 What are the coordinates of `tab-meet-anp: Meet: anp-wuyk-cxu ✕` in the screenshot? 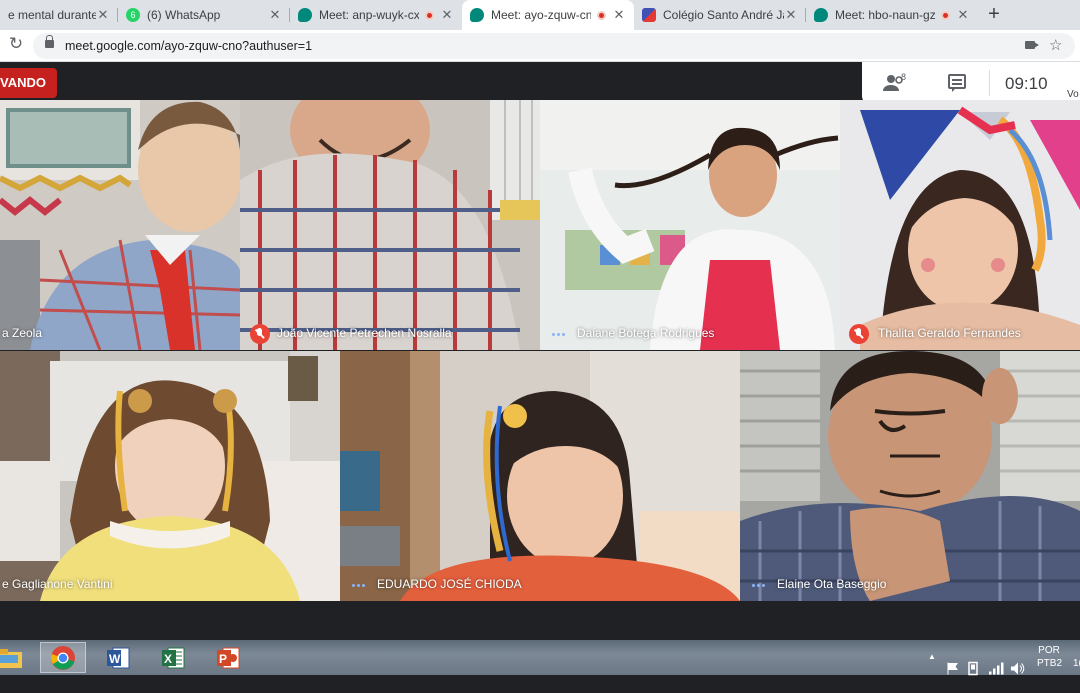 It's located at (376, 15).